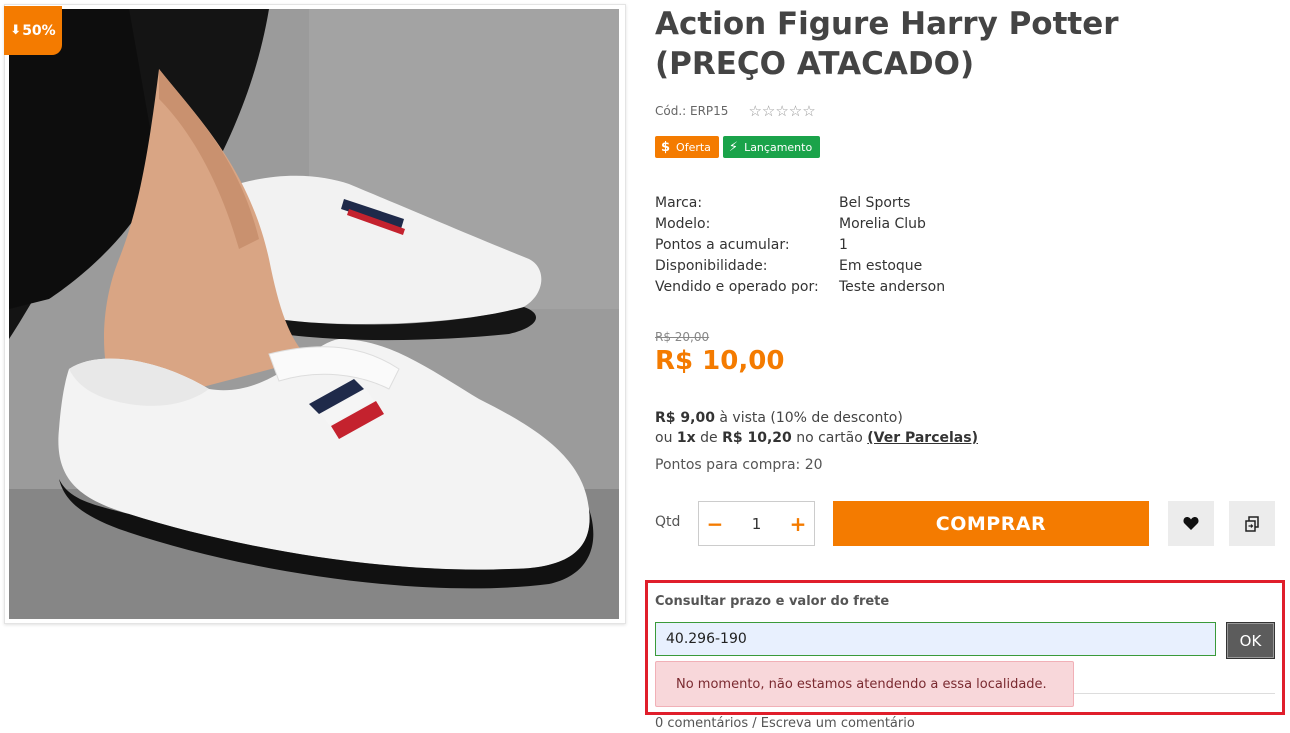  What do you see at coordinates (720, 361) in the screenshot?
I see `current-price: R$ 10,00` at bounding box center [720, 361].